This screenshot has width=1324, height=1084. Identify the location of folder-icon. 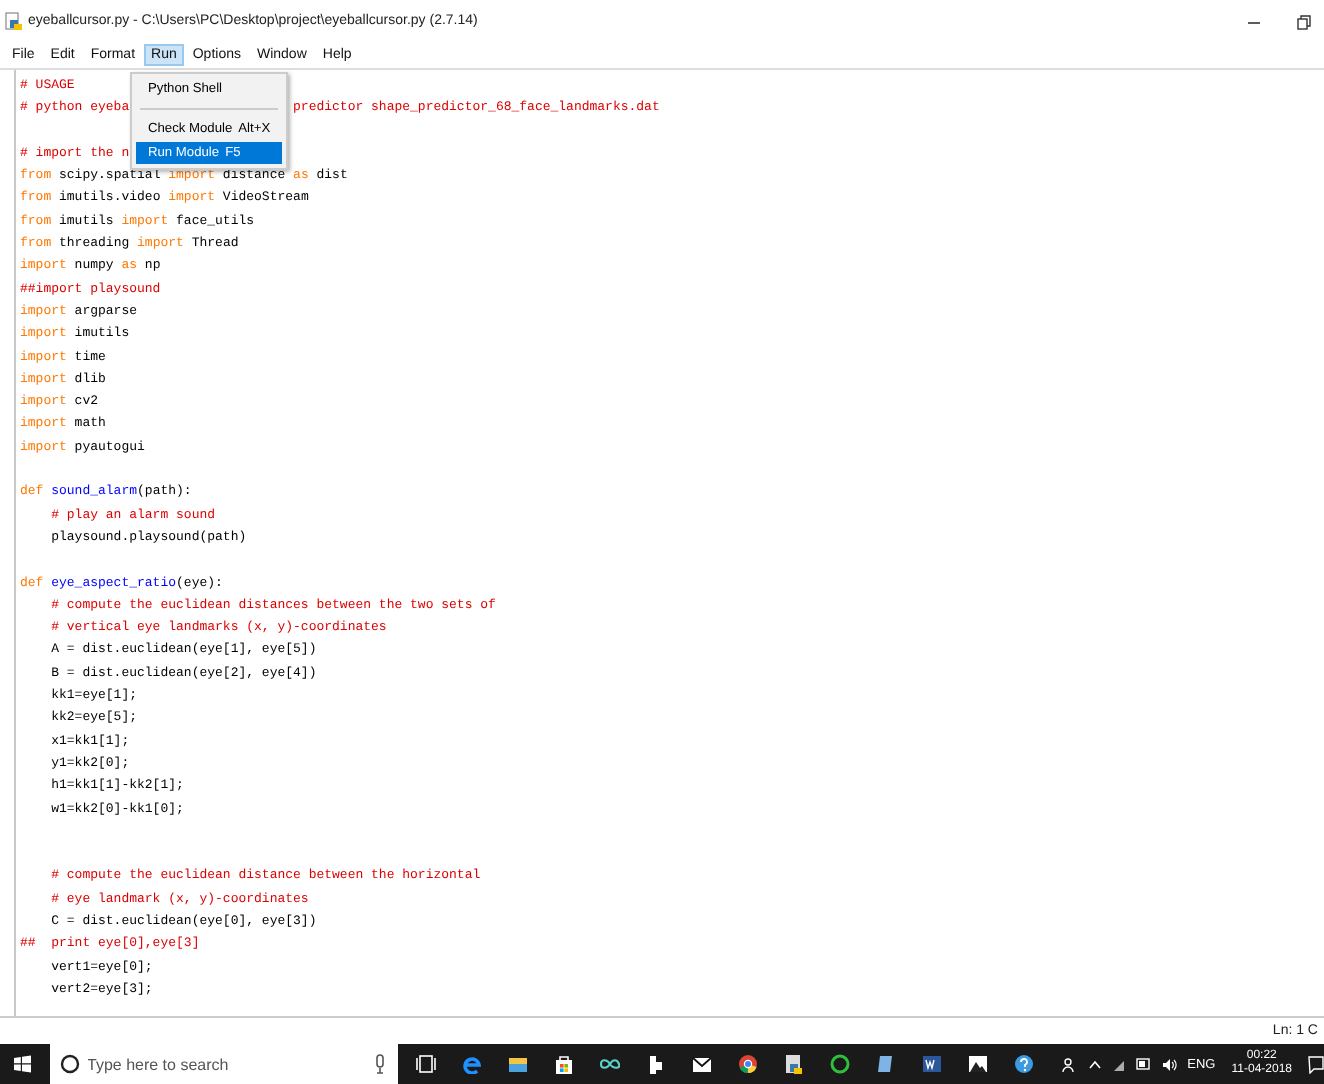
(517, 1064).